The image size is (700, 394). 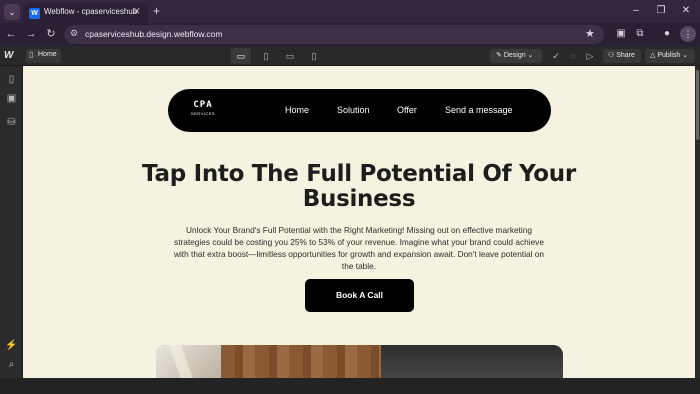 I want to click on nav-link-send-message: Send a message, so click(x=479, y=110).